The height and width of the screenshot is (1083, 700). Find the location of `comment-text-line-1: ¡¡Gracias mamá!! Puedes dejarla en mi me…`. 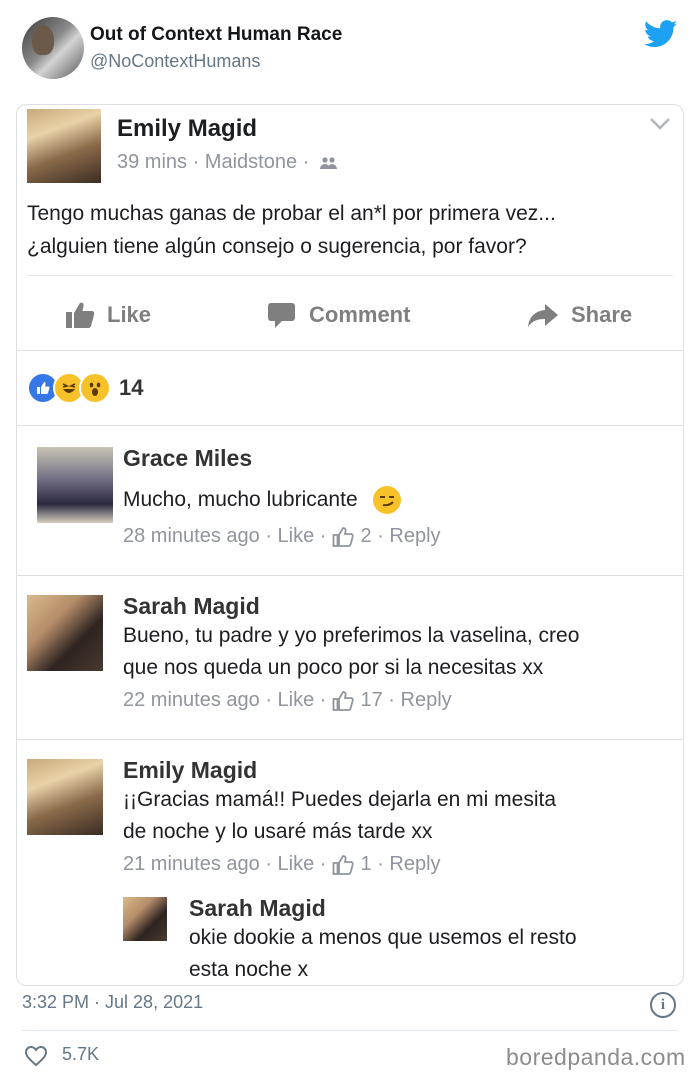

comment-text-line-1: ¡¡Gracias mamá!! Puedes dejarla en mi me… is located at coordinates (339, 799).